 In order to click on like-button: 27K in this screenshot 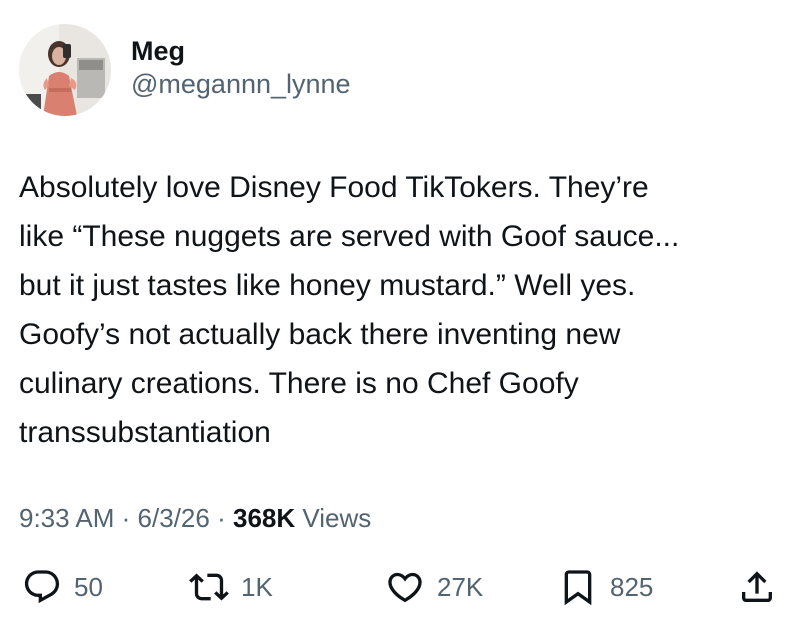, I will do `click(434, 587)`.